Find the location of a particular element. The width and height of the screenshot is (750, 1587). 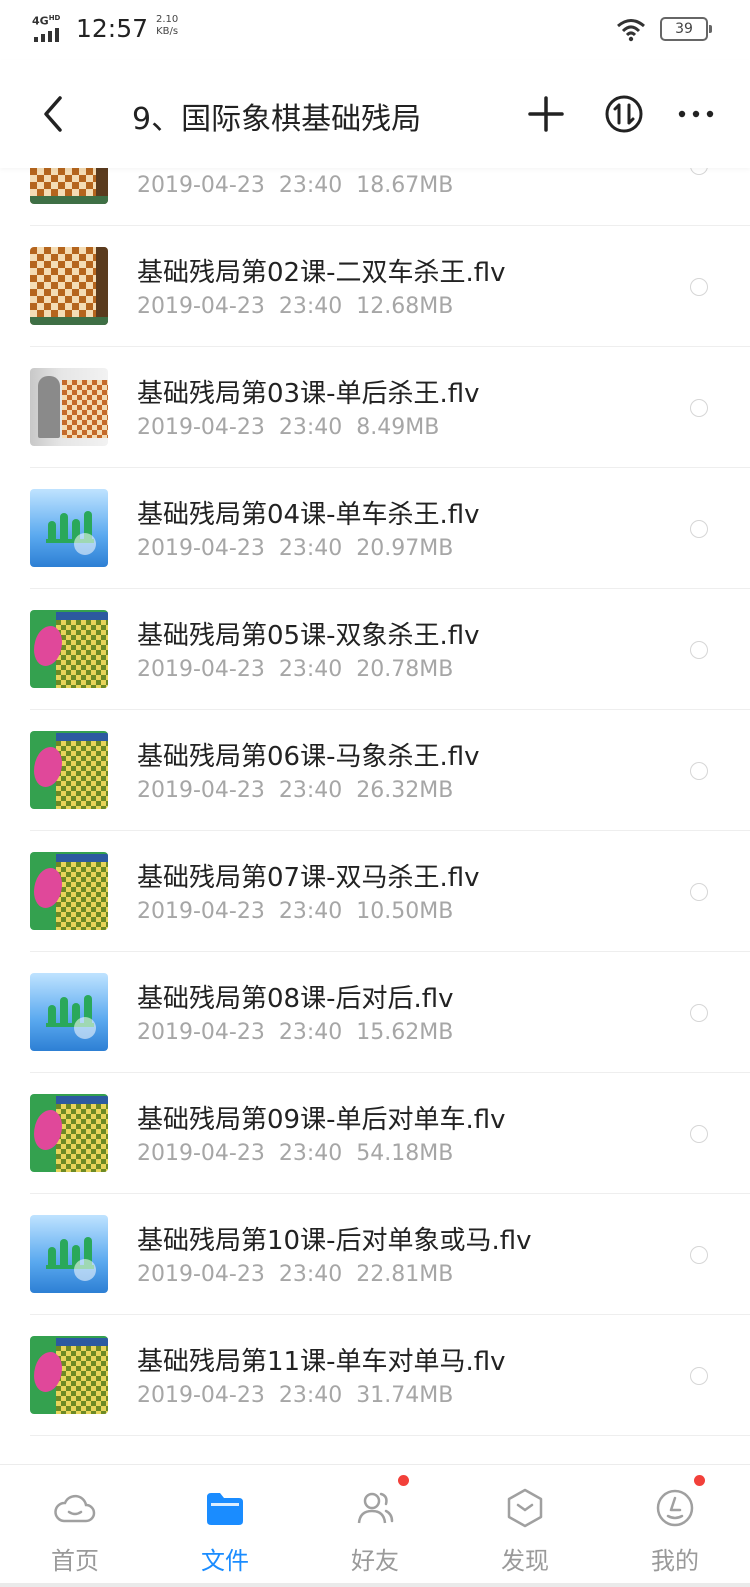

file-meta: 2019-04-23 23:40 8.49MB is located at coordinates (288, 427).